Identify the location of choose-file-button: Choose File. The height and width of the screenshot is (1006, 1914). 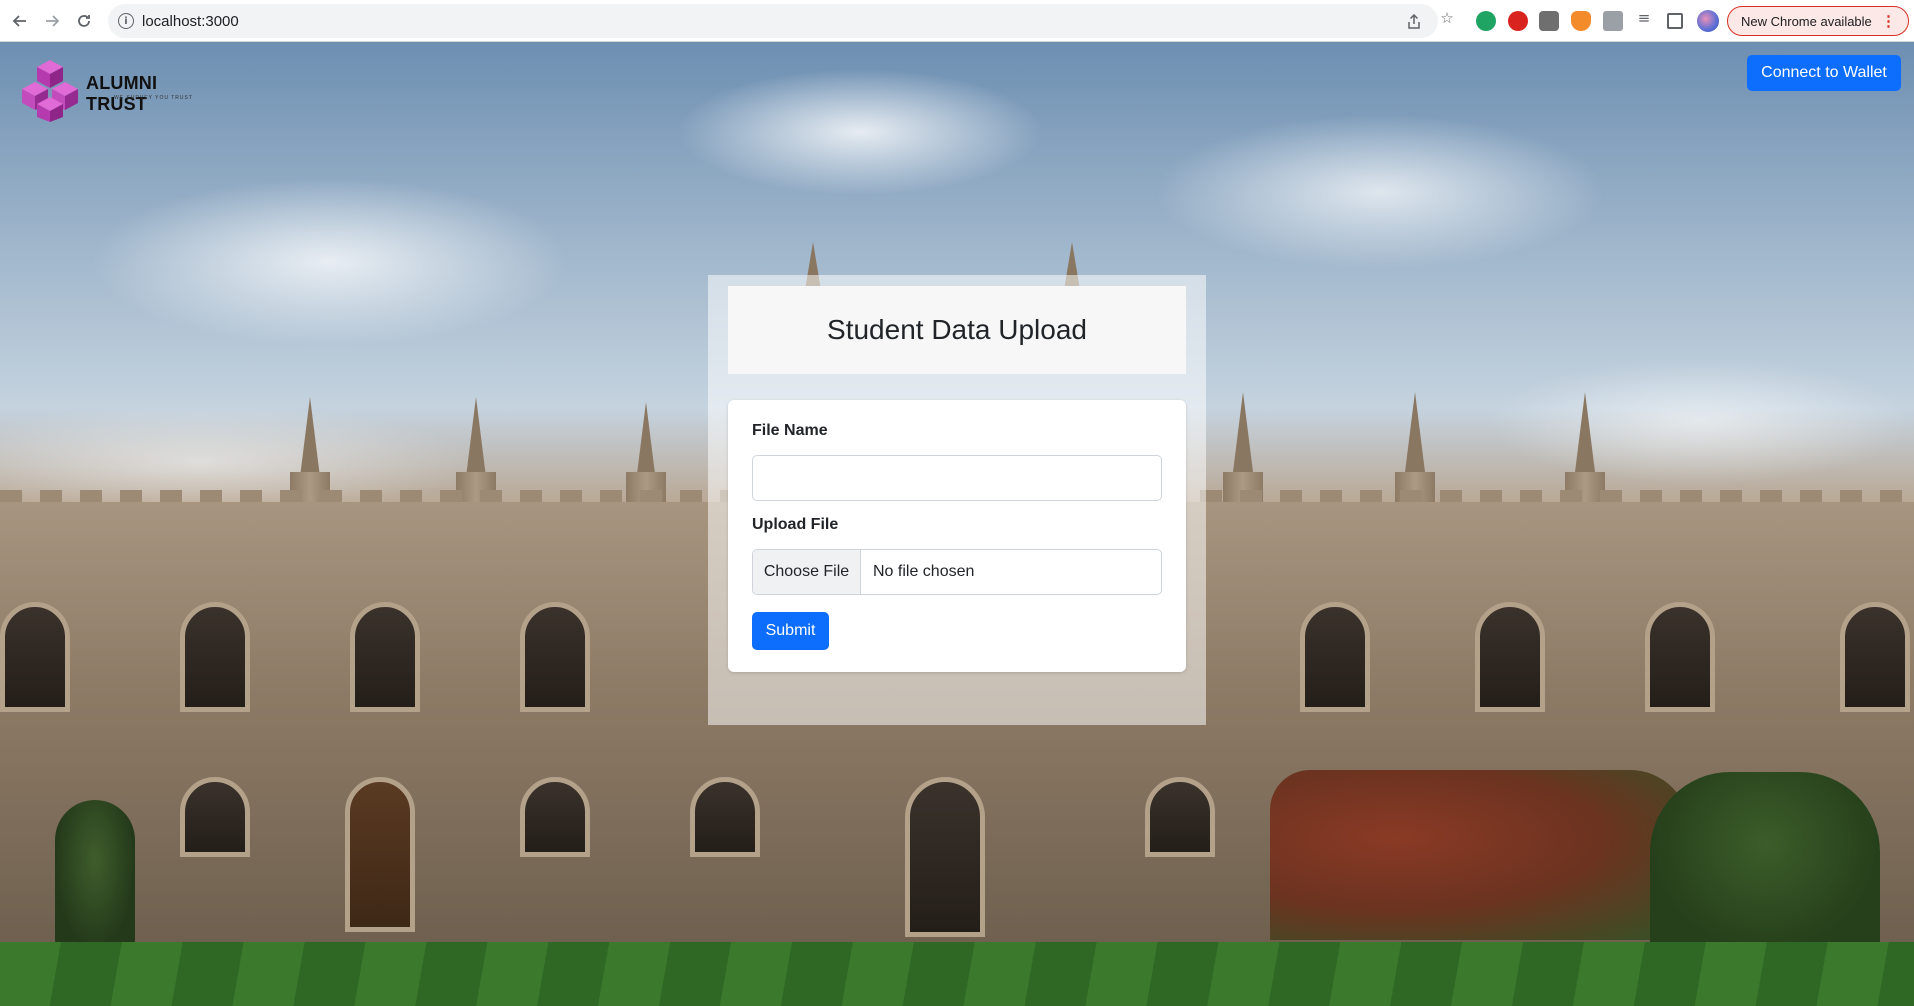
(807, 572).